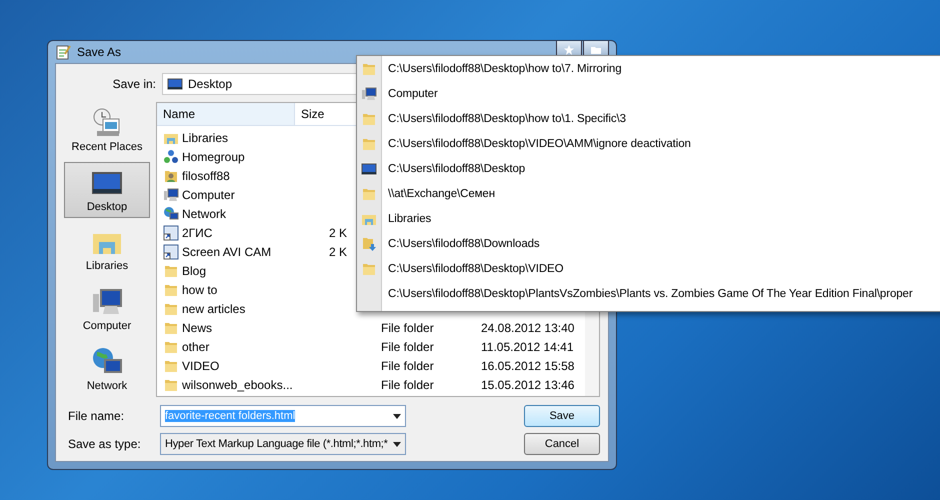 This screenshot has width=940, height=500. Describe the element at coordinates (107, 190) in the screenshot. I see `places-item: Desktop` at that location.